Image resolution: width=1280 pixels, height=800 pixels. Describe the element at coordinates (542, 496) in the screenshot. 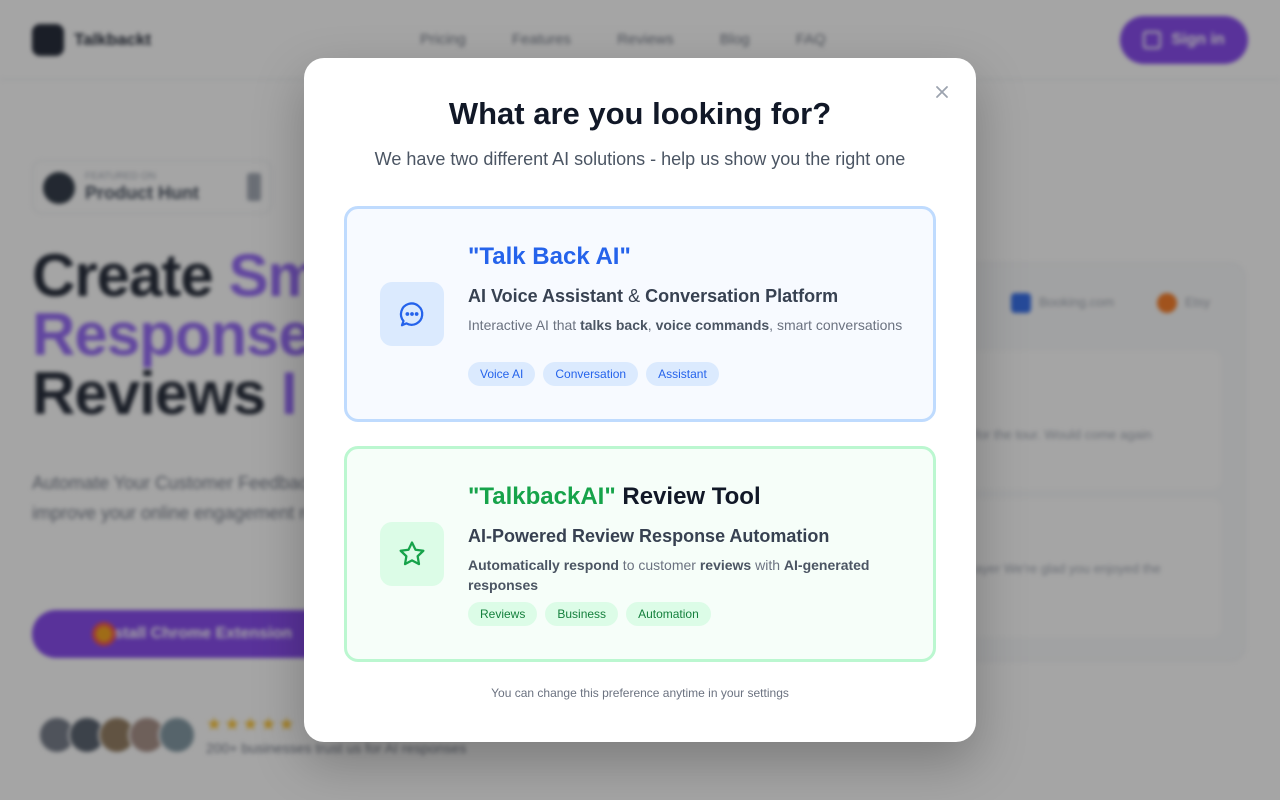

I see `option-title-quoted: "TalkbackAI"` at that location.